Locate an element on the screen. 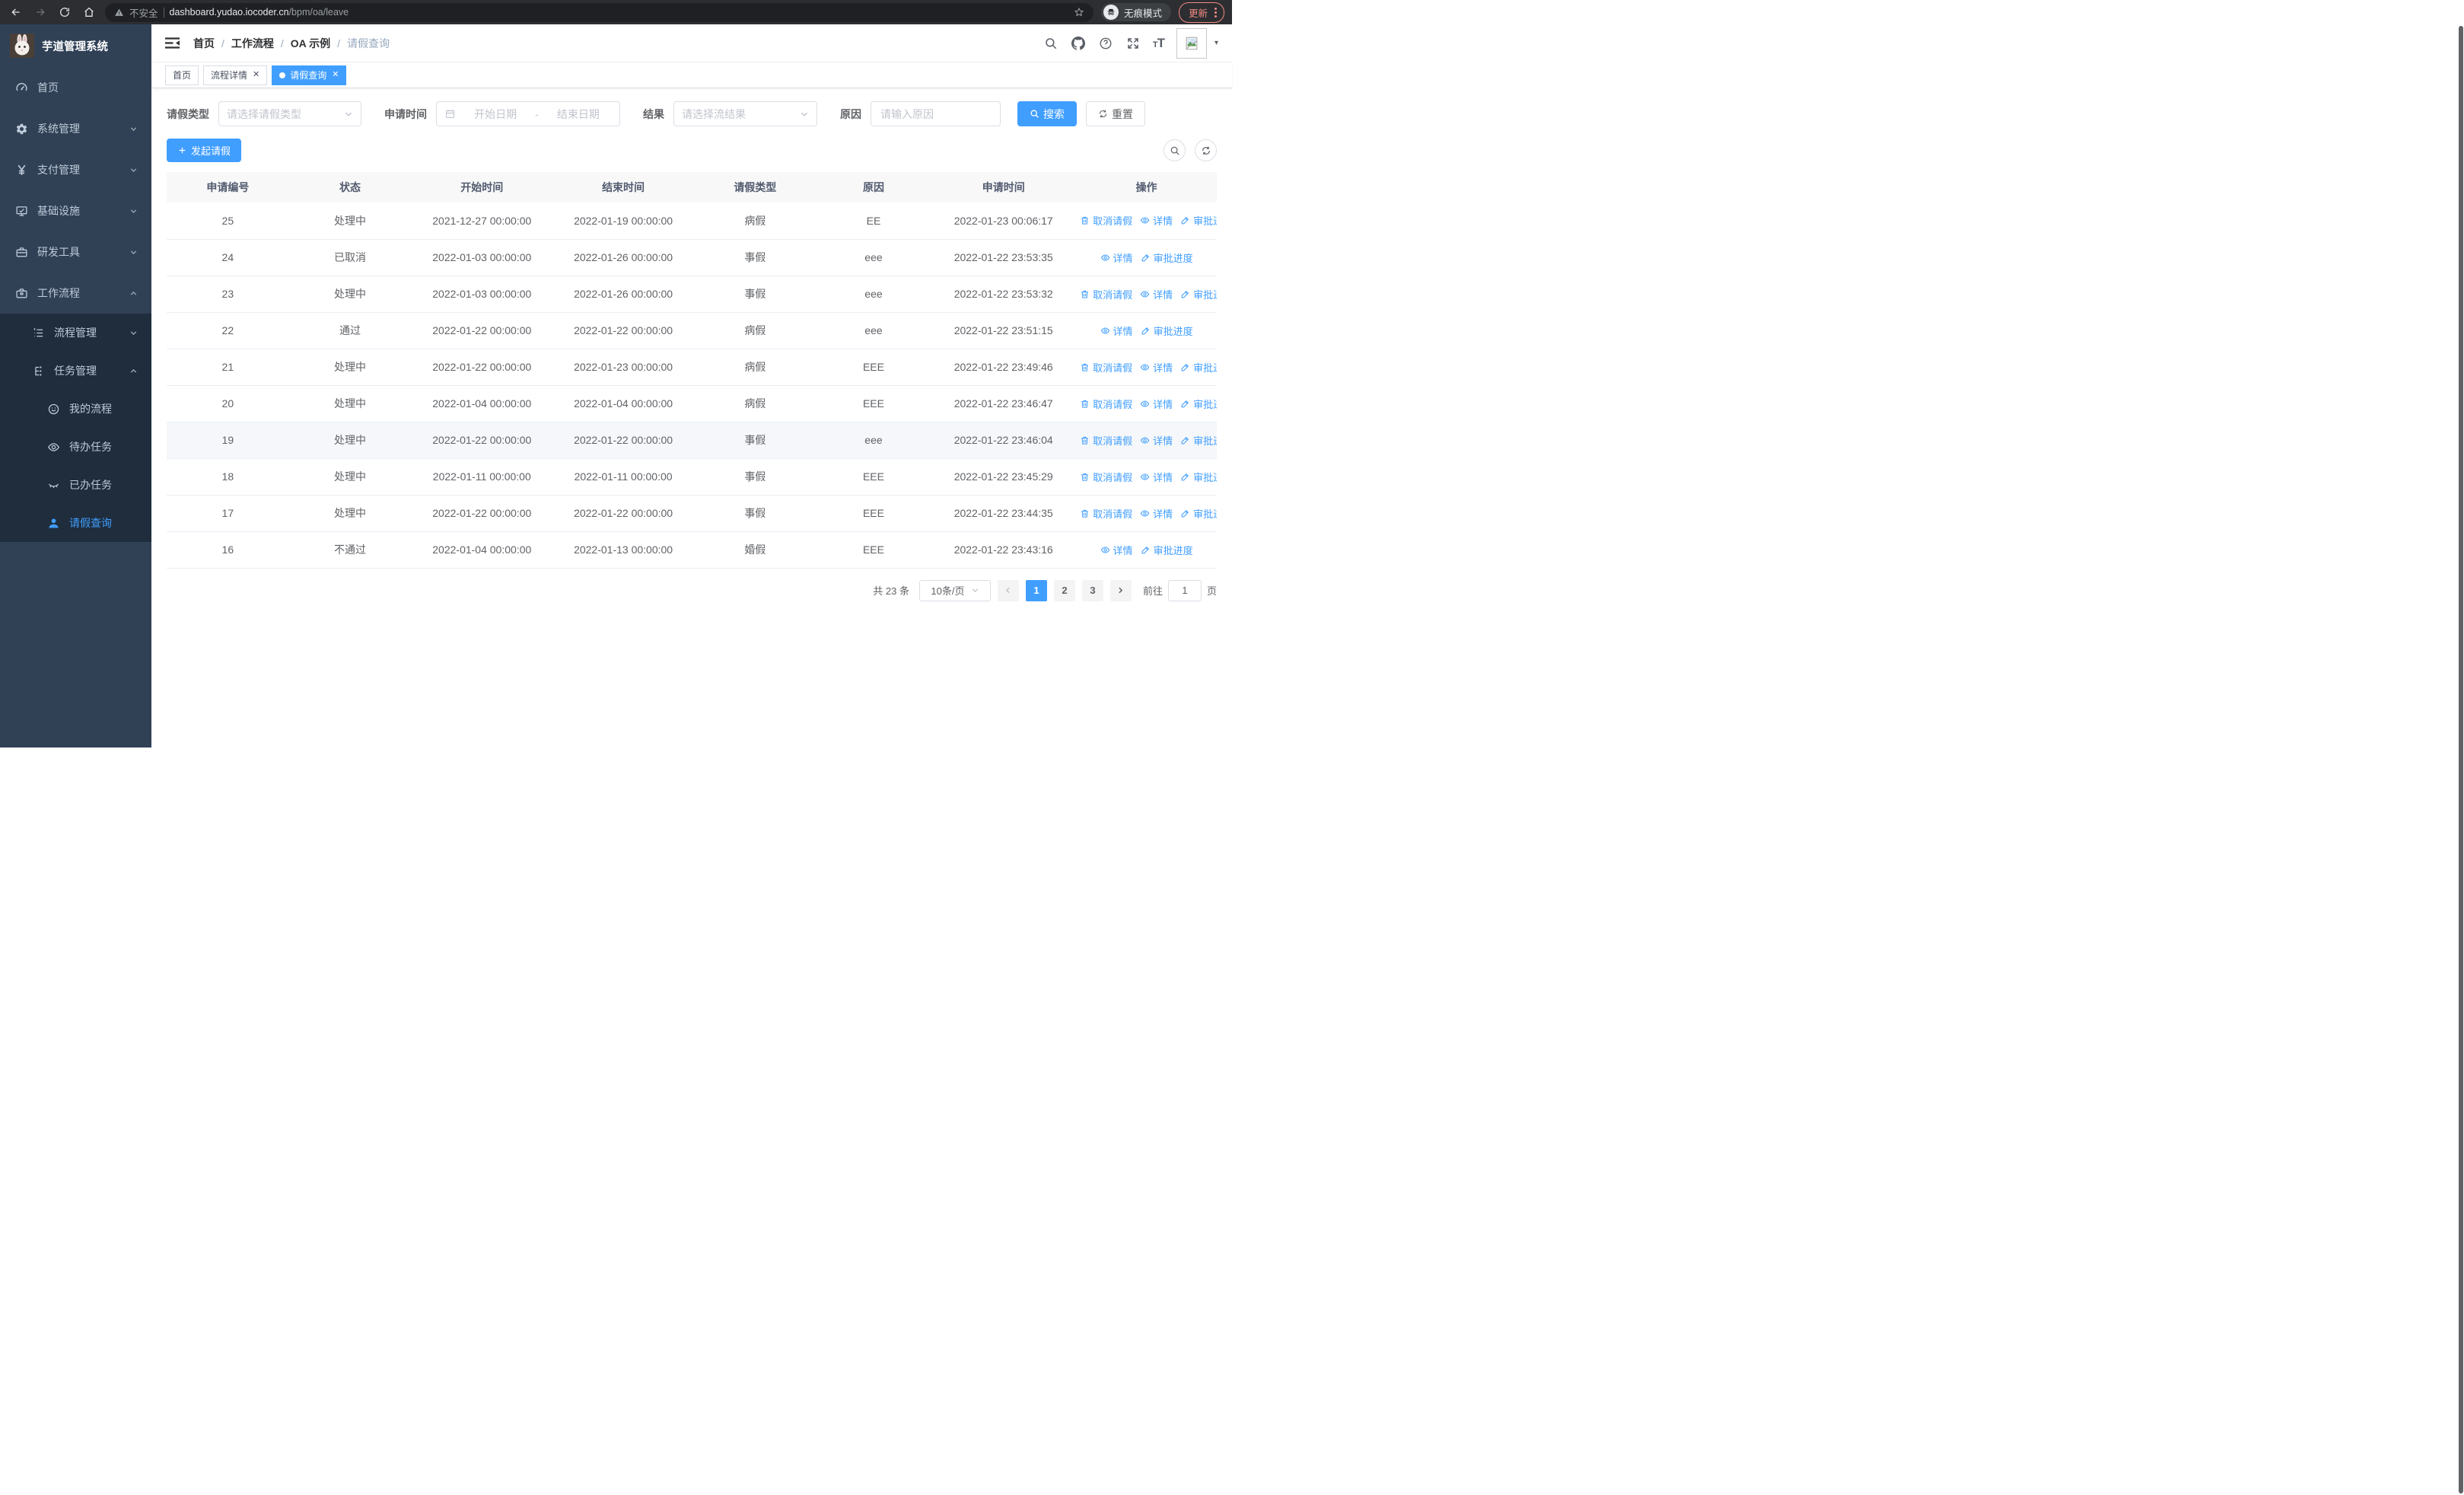 The width and height of the screenshot is (2464, 1495). search-button: 搜索 is located at coordinates (1047, 114).